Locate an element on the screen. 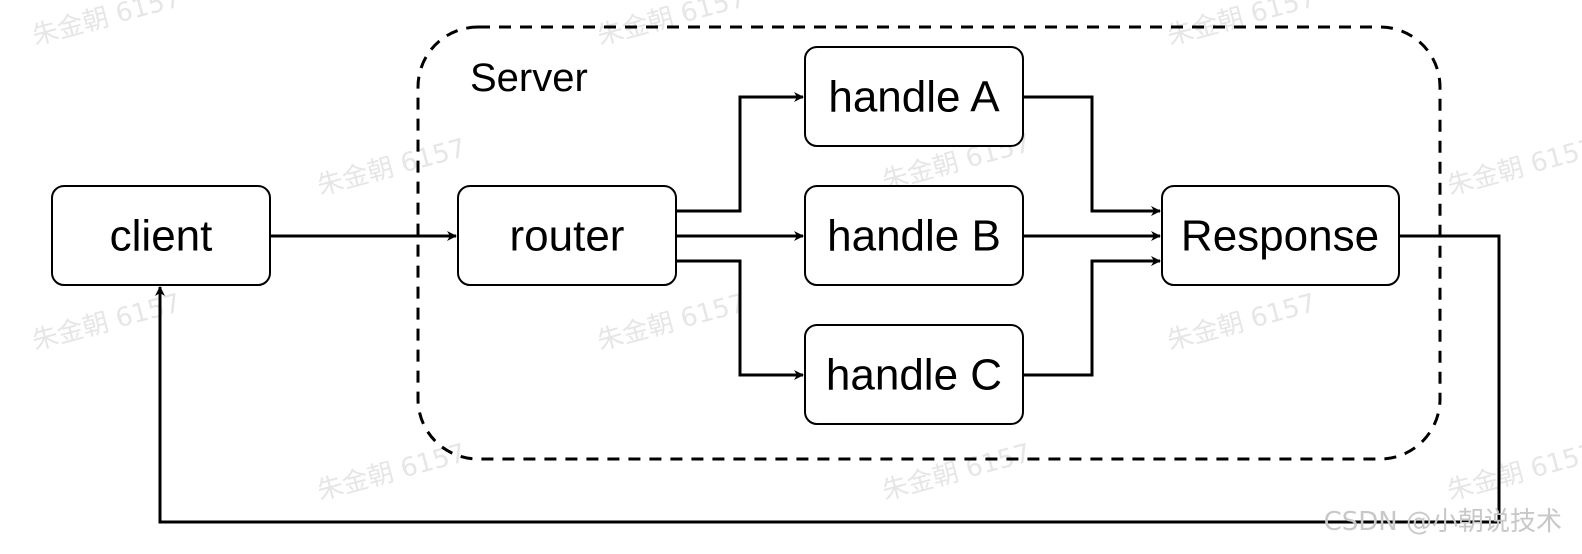  node-handle-c: handle C is located at coordinates (914, 374).